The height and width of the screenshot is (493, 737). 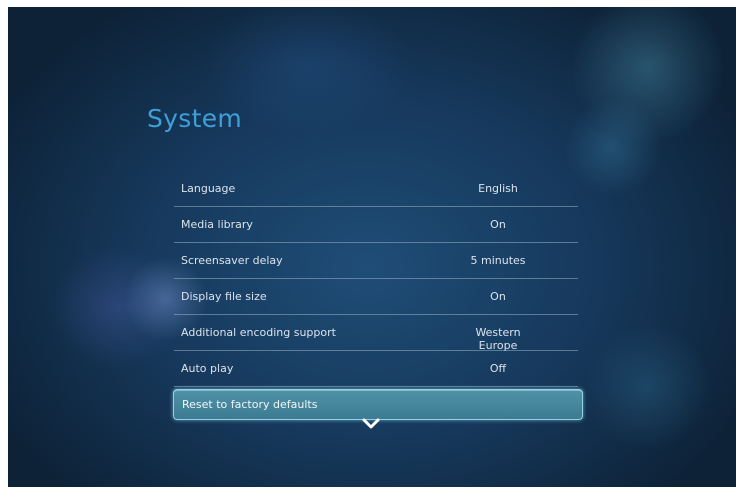 What do you see at coordinates (371, 423) in the screenshot?
I see `chevron-down-icon` at bounding box center [371, 423].